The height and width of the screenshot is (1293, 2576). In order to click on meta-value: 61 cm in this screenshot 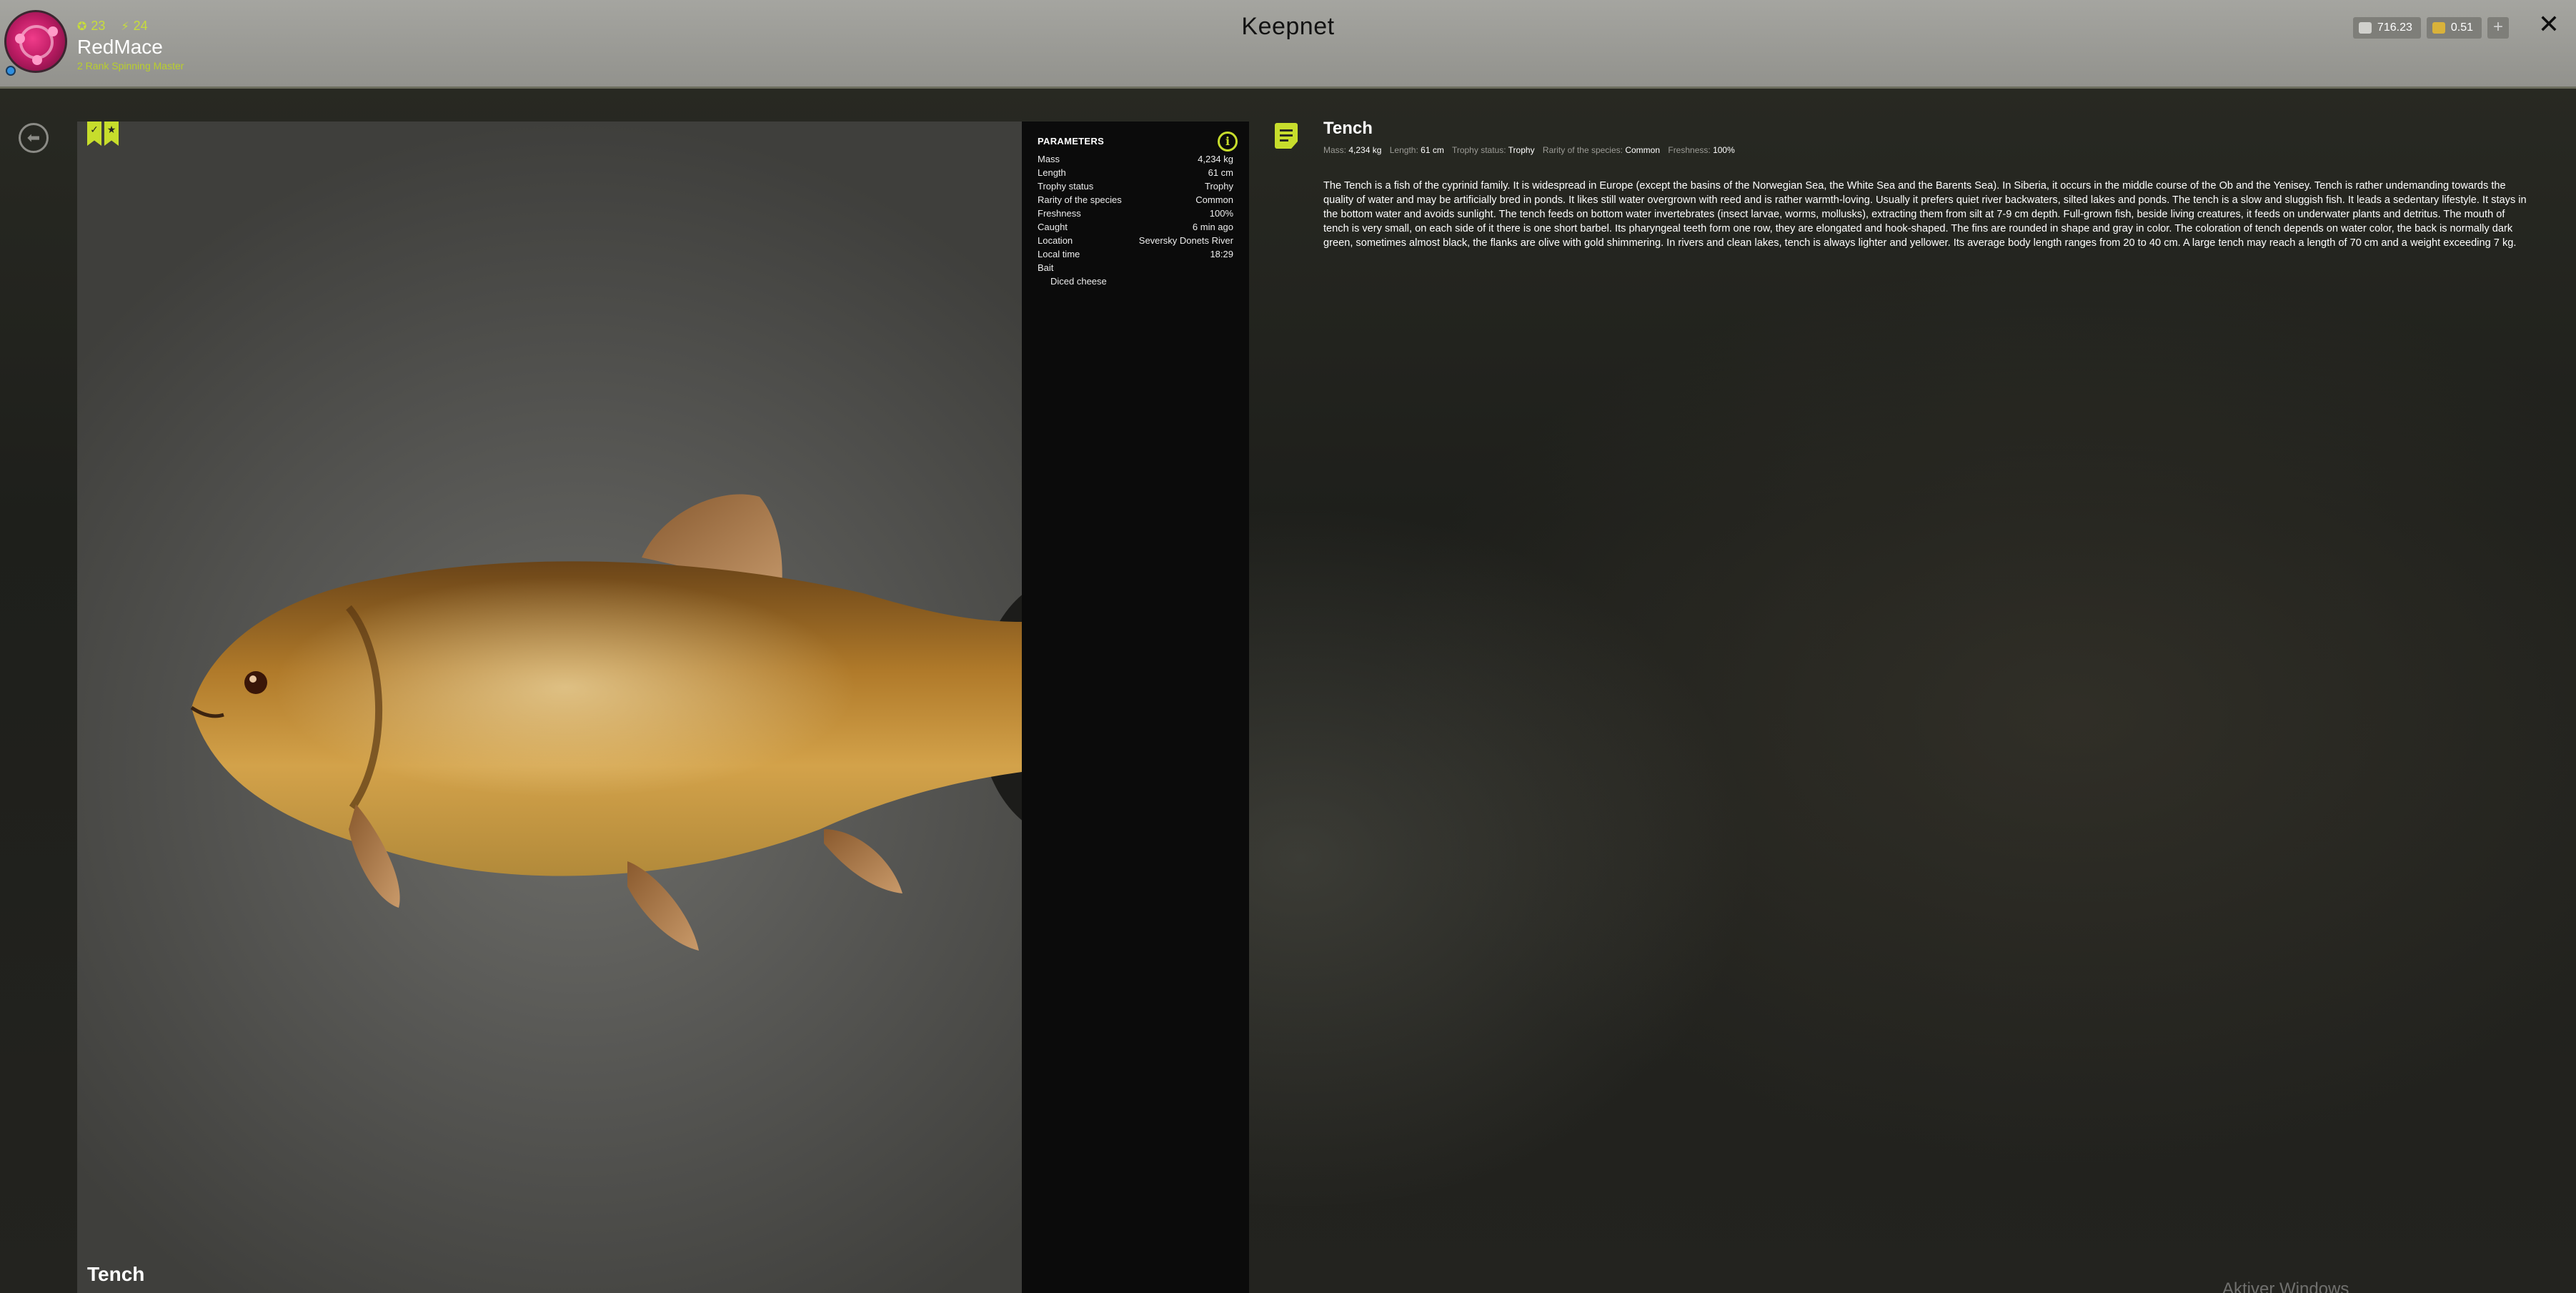, I will do `click(1432, 150)`.